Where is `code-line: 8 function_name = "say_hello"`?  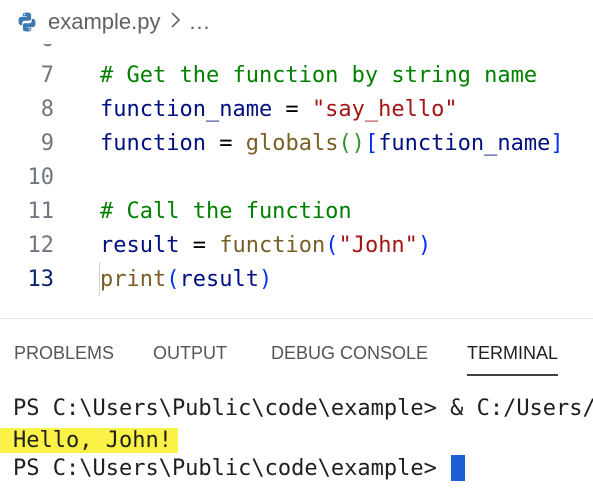
code-line: 8 function_name = "say_hello" is located at coordinates (296, 109).